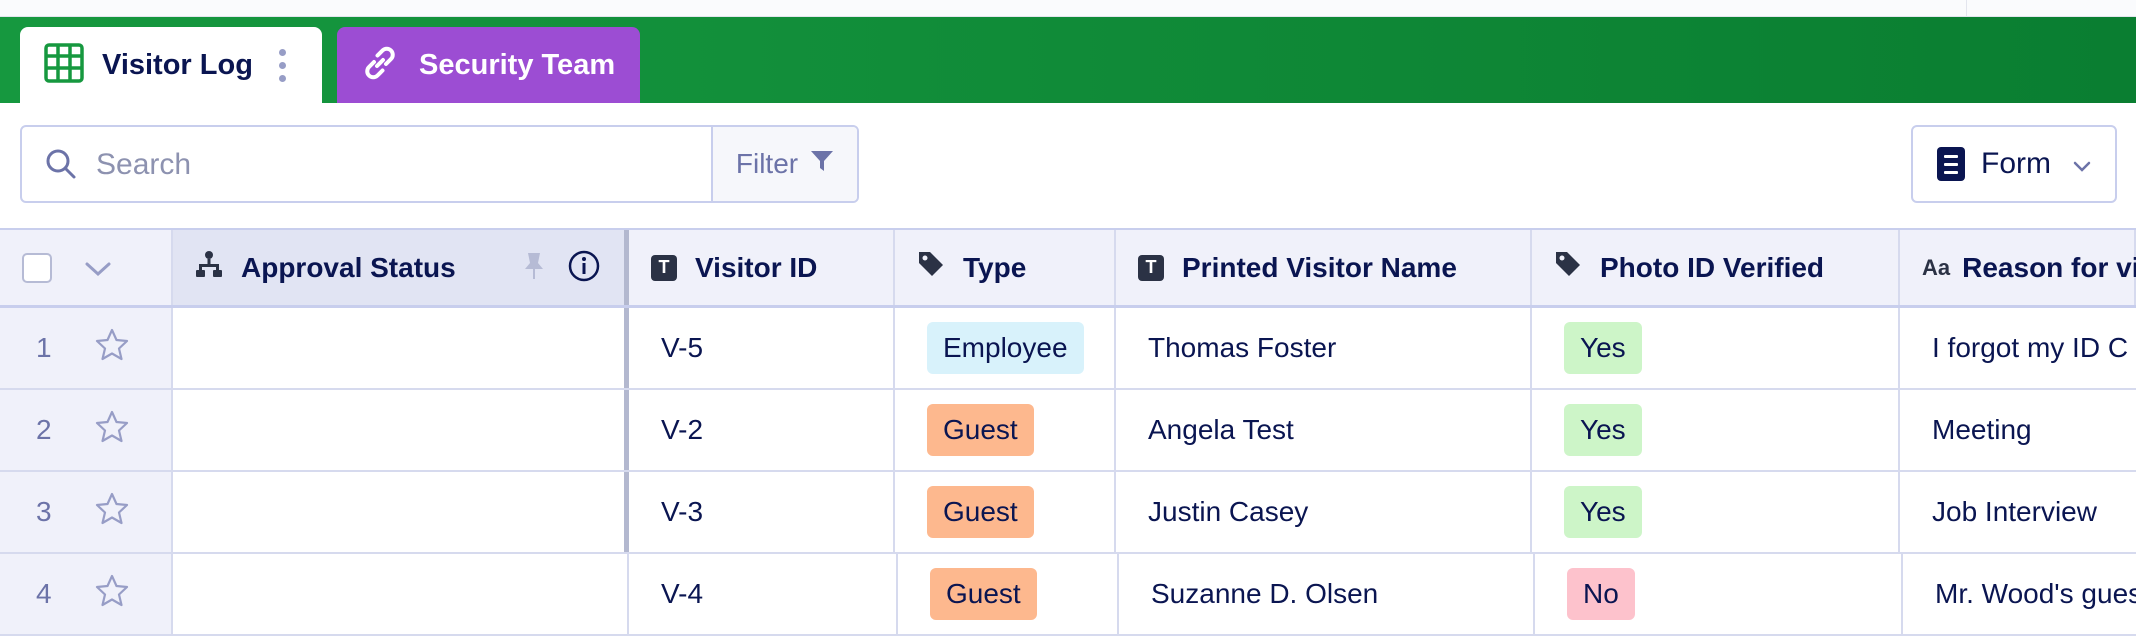 This screenshot has height=639, width=2136. I want to click on tab-security-team: Security Team, so click(488, 65).